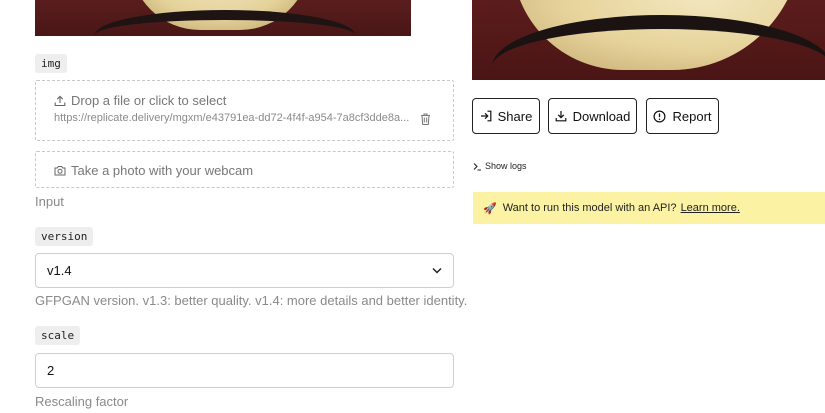  I want to click on api-banner-text: Want to run this model with an API?, so click(589, 208).